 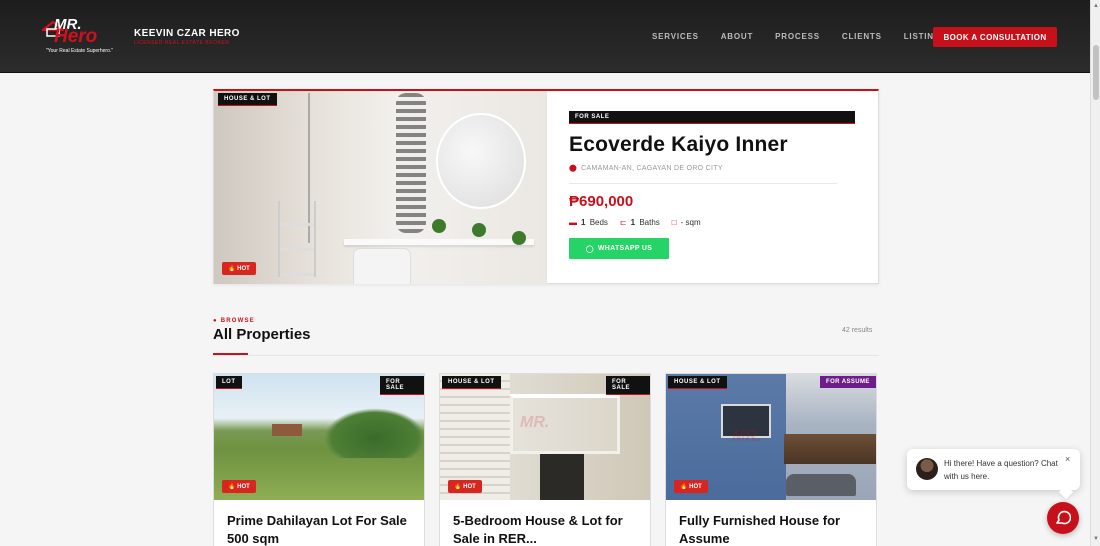 What do you see at coordinates (230, 354) in the screenshot?
I see `section-accent-underline` at bounding box center [230, 354].